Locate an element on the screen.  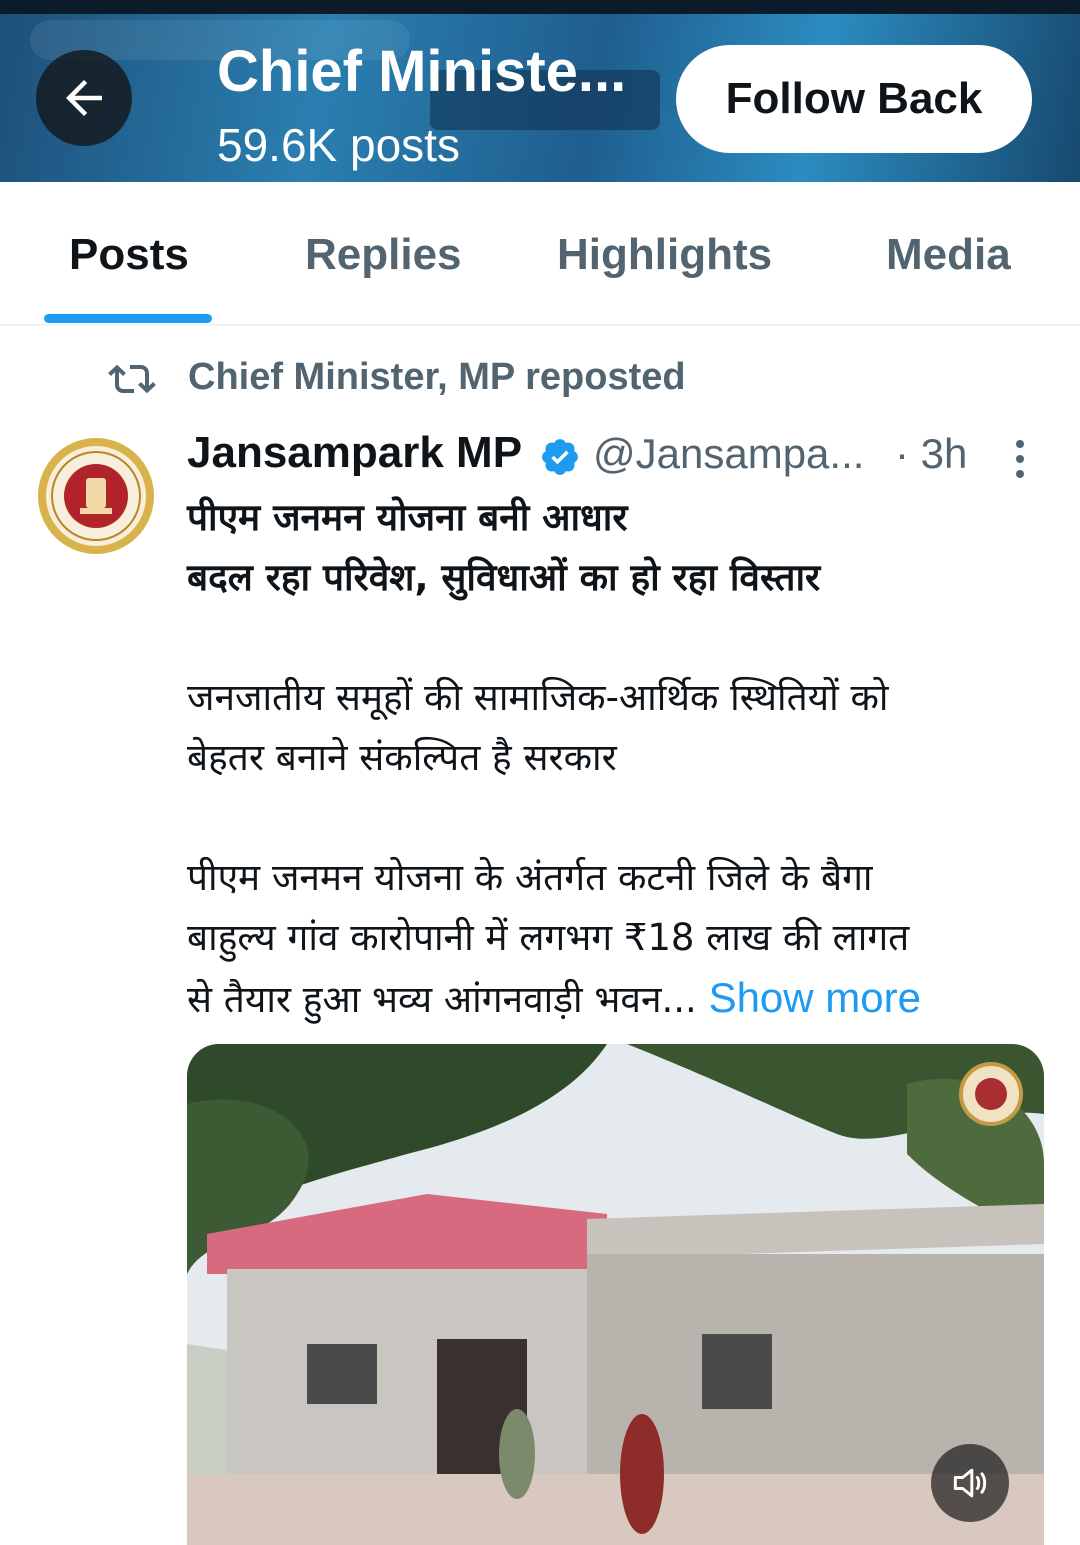
back-button is located at coordinates (84, 98).